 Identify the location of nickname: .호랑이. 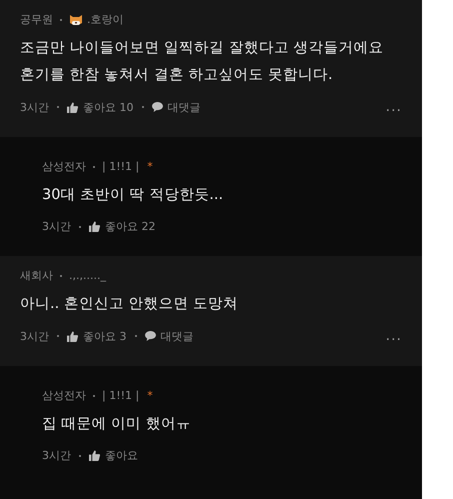
(105, 19).